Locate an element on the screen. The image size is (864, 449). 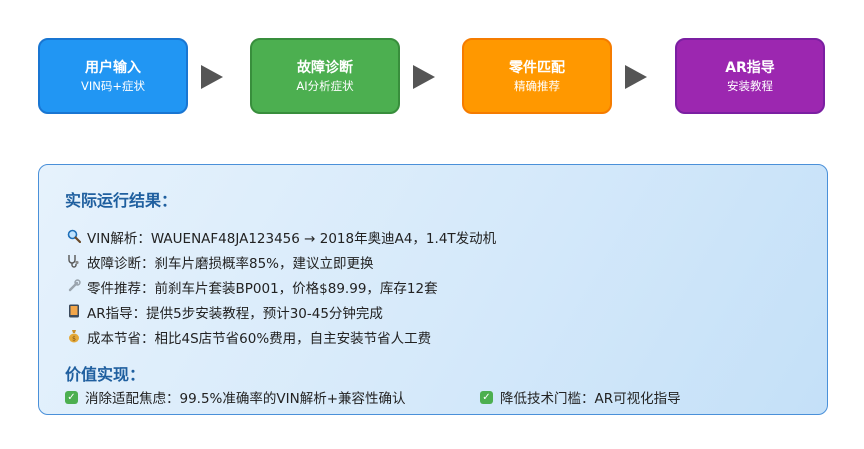
phone-icon is located at coordinates (74, 312).